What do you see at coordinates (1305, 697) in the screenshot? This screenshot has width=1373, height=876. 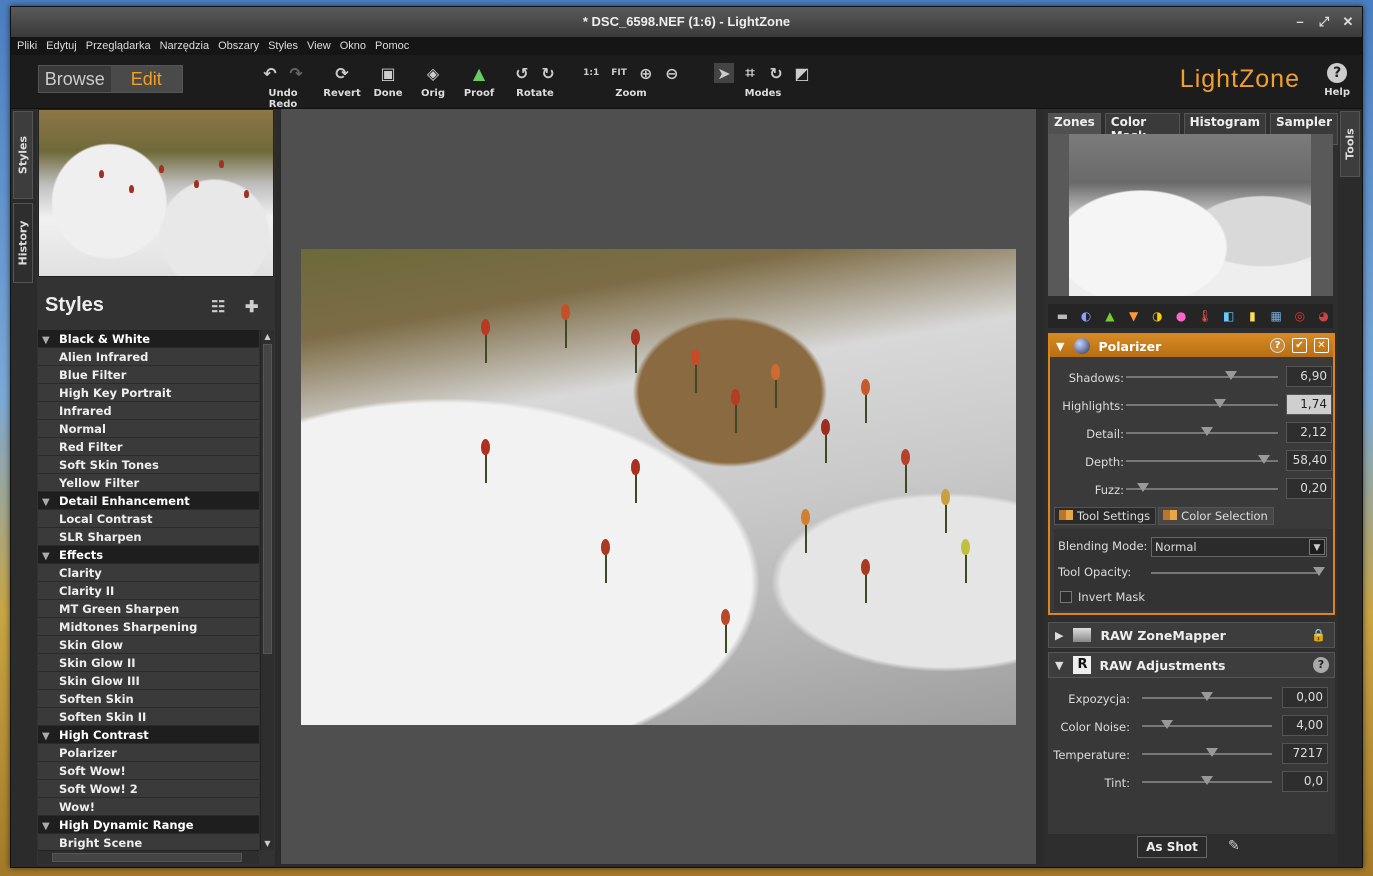 I see `slider-value-field: 0,00` at bounding box center [1305, 697].